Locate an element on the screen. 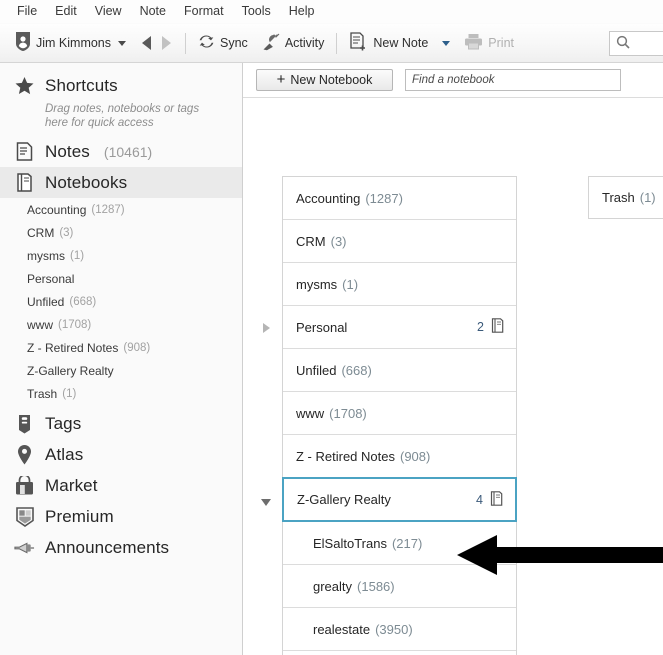 This screenshot has width=663, height=655. notebook-count: (1586) is located at coordinates (376, 586).